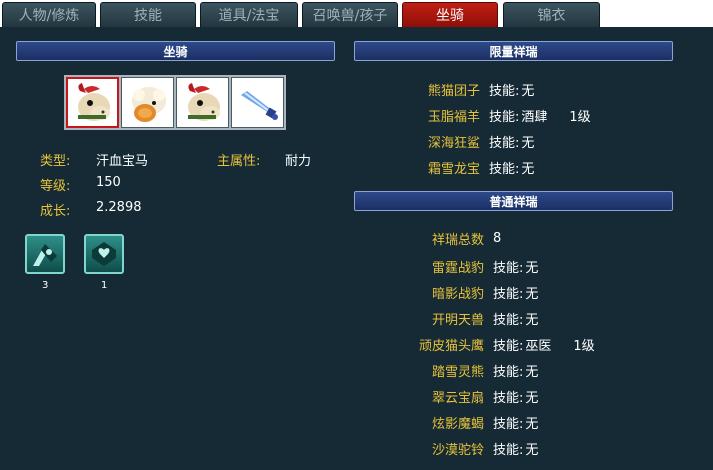 The width and height of the screenshot is (713, 470). I want to click on normal-item: 雷霆战豹 技能: 无, so click(480, 266).